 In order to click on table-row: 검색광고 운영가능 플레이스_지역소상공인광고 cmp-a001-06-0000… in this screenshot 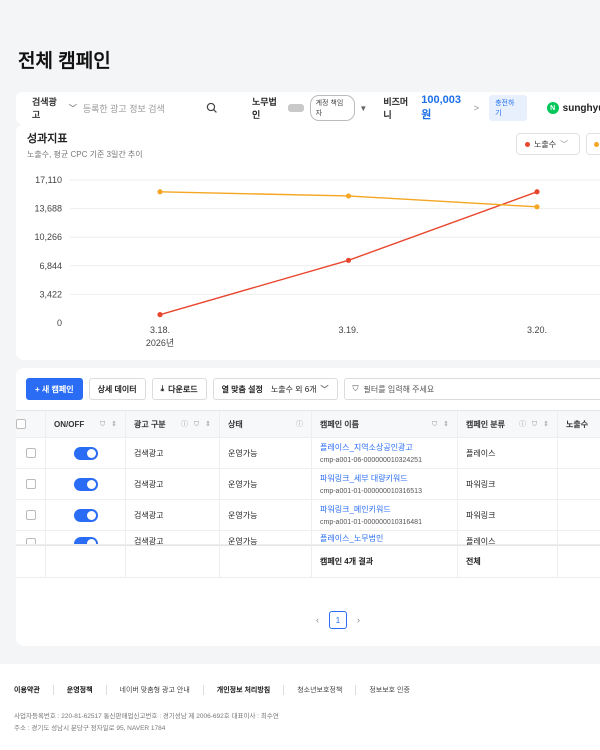, I will do `click(308, 453)`.